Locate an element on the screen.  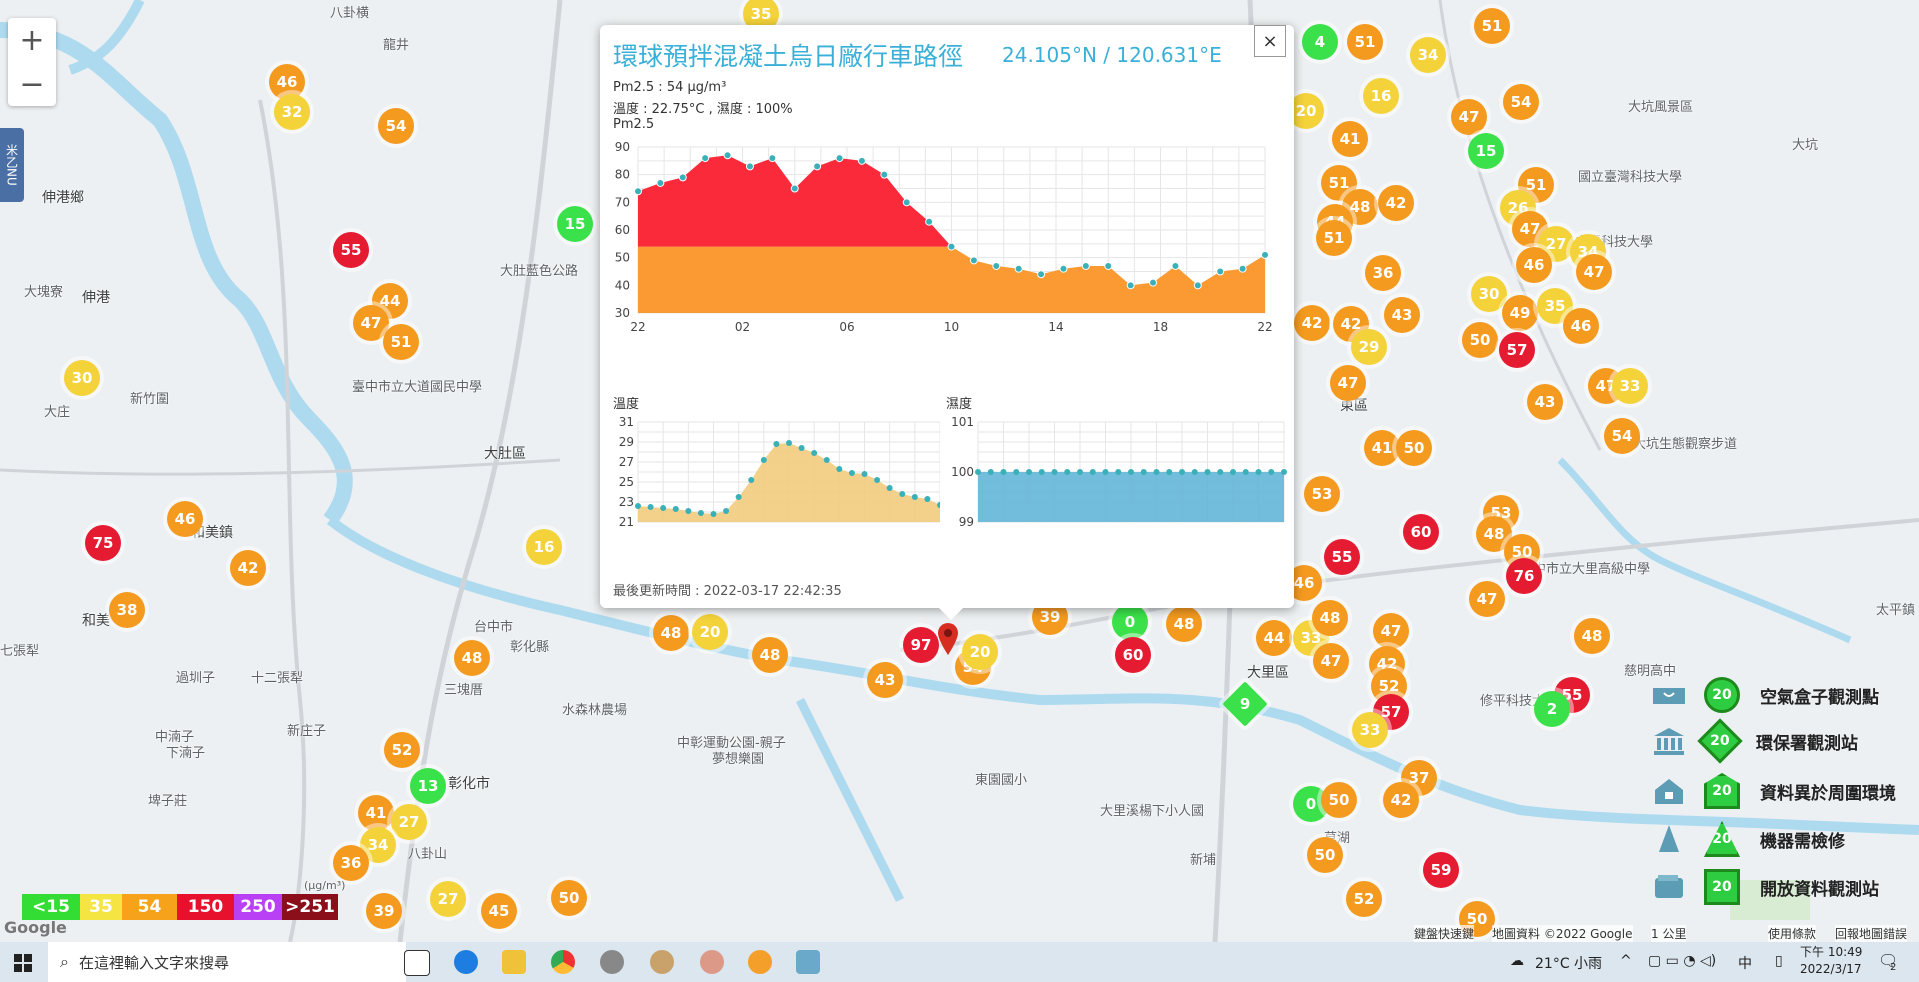
zoom-in-button: + is located at coordinates (32, 40).